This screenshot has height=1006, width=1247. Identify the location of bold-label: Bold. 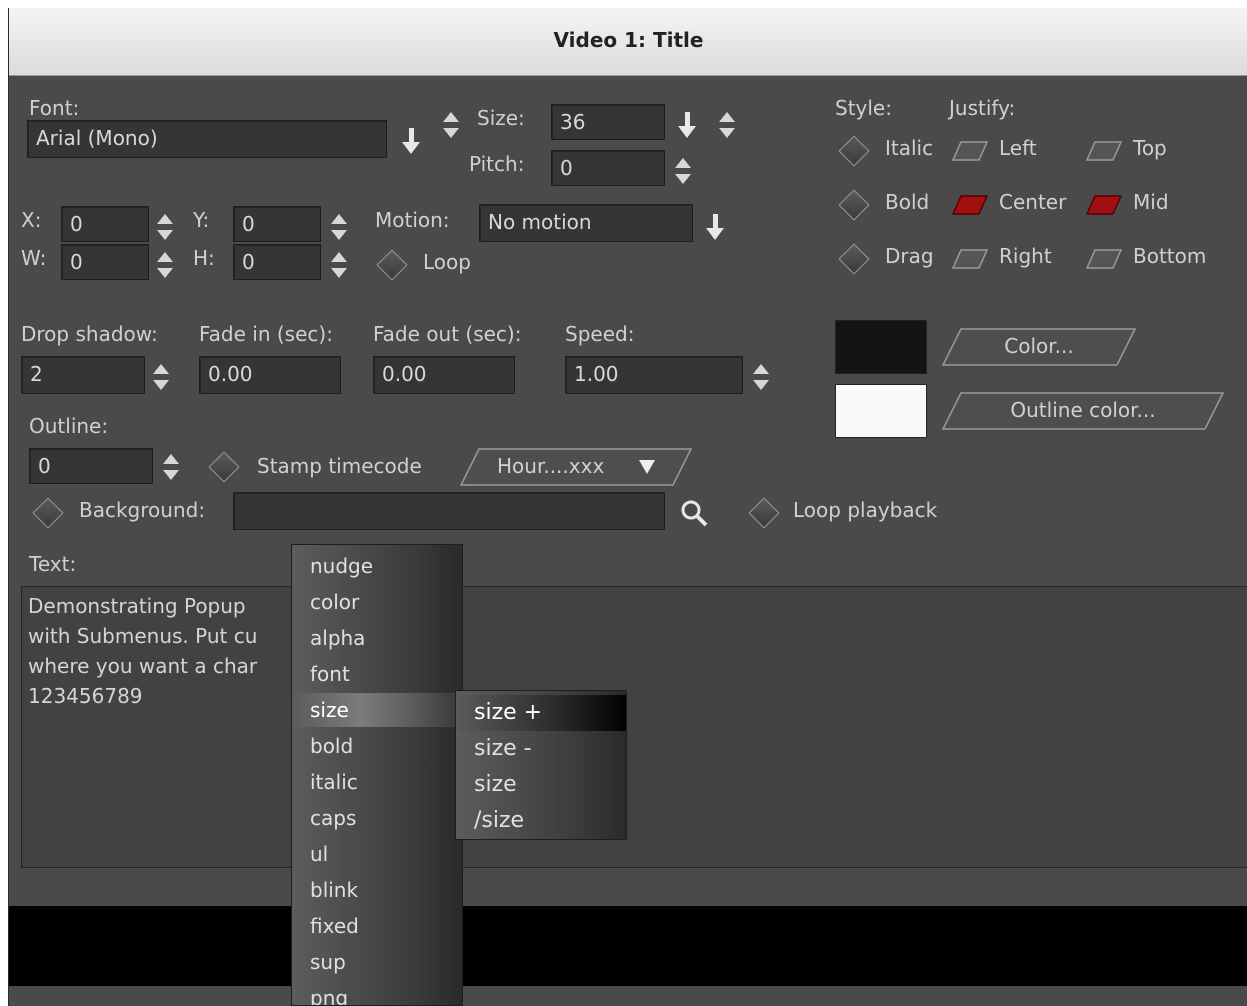
(907, 202).